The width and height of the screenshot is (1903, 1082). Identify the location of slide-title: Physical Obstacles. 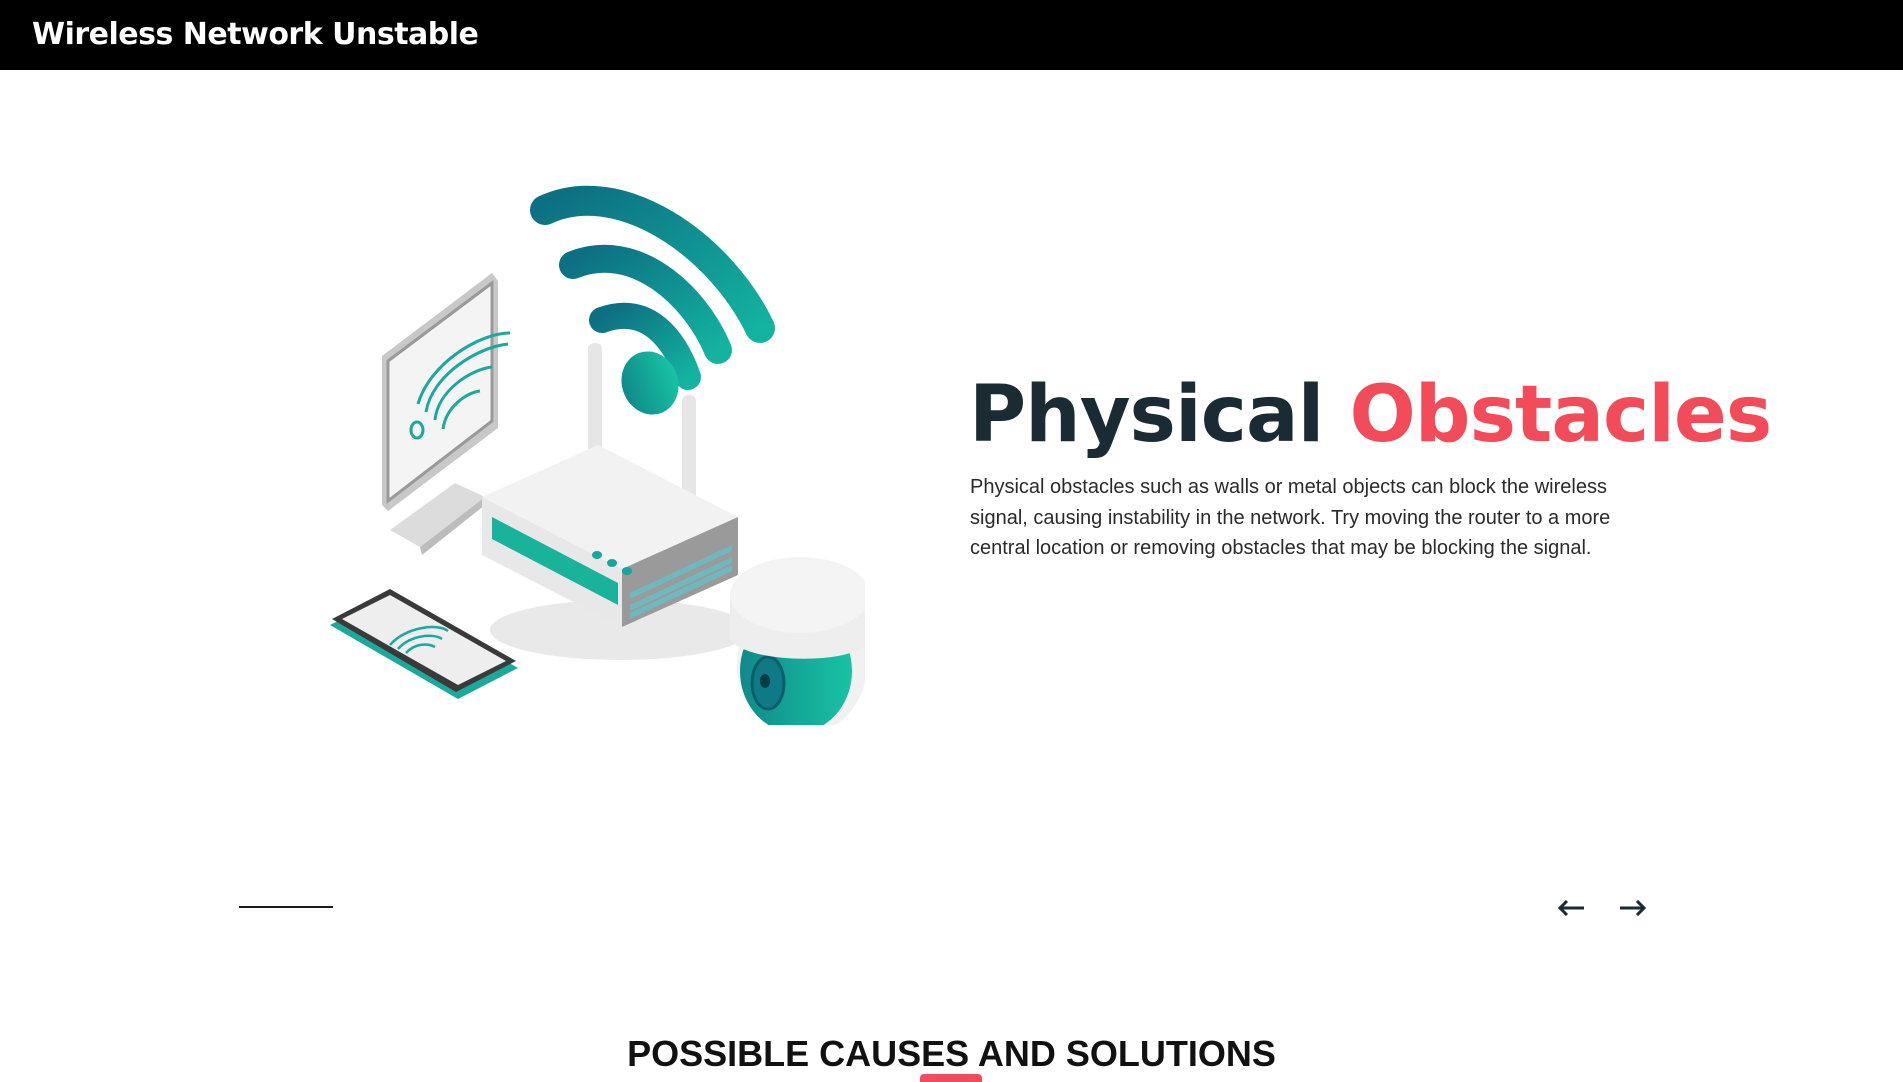
(1370, 415).